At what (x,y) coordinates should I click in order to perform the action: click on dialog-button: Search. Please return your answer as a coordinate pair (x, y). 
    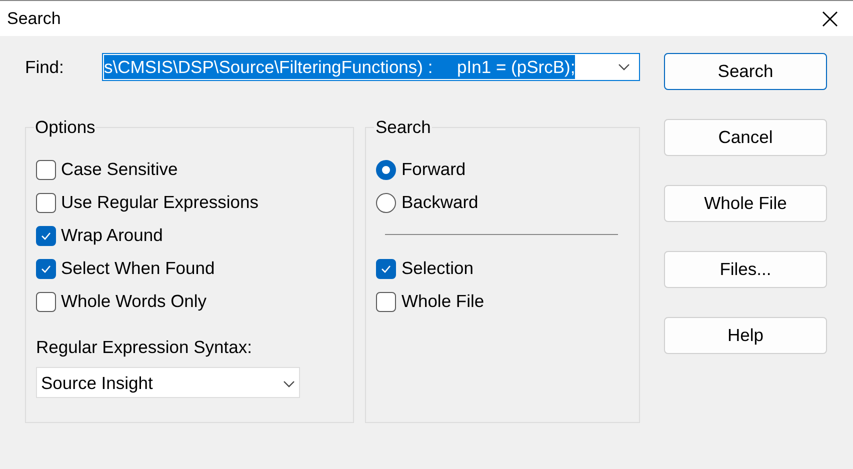
    Looking at the image, I should click on (745, 71).